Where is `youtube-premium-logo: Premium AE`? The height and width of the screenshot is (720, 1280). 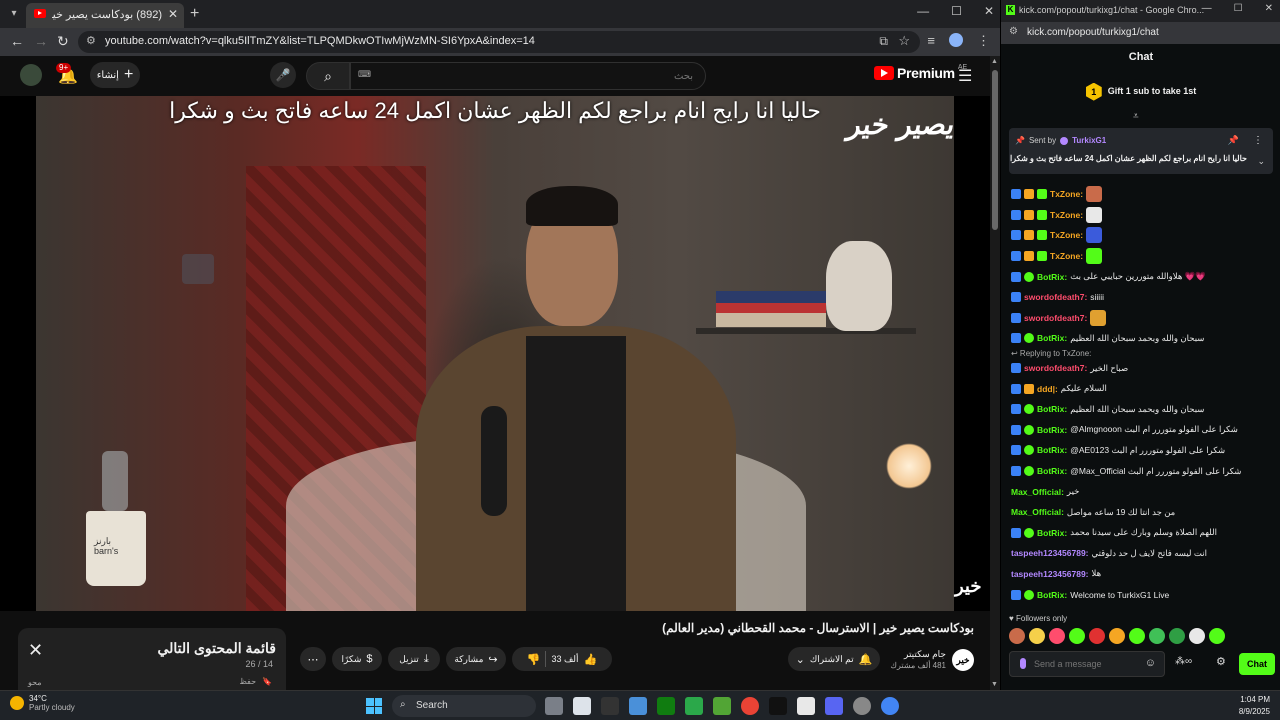
youtube-premium-logo: Premium AE is located at coordinates (920, 72).